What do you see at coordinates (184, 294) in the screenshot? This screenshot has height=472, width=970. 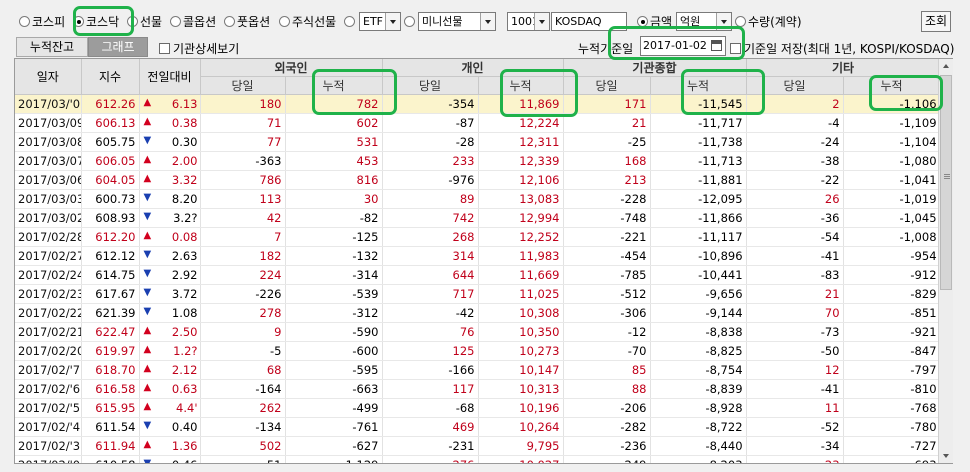 I see `row-change-value: 3.72` at bounding box center [184, 294].